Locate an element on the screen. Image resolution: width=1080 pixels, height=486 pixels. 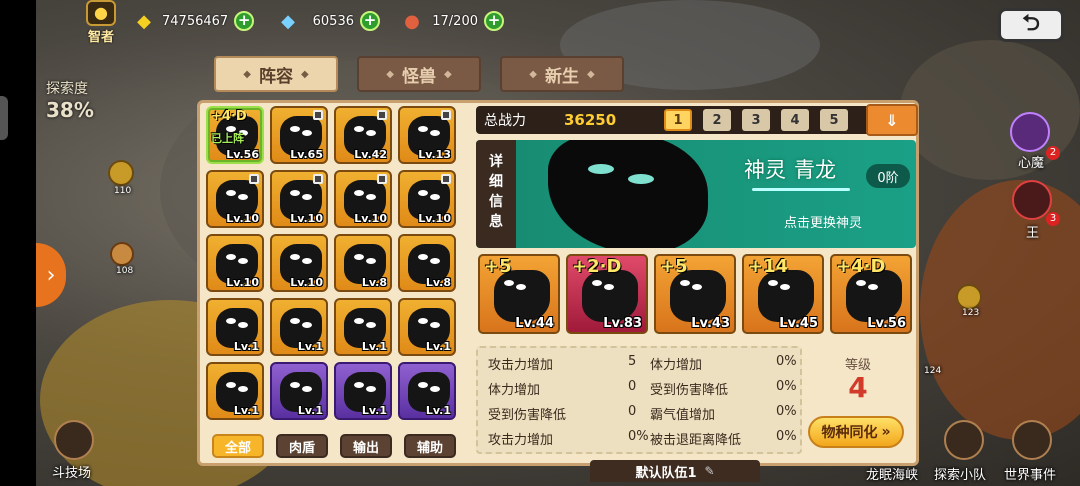
heart-demon-label: 心魔 is located at coordinates (1031, 163).